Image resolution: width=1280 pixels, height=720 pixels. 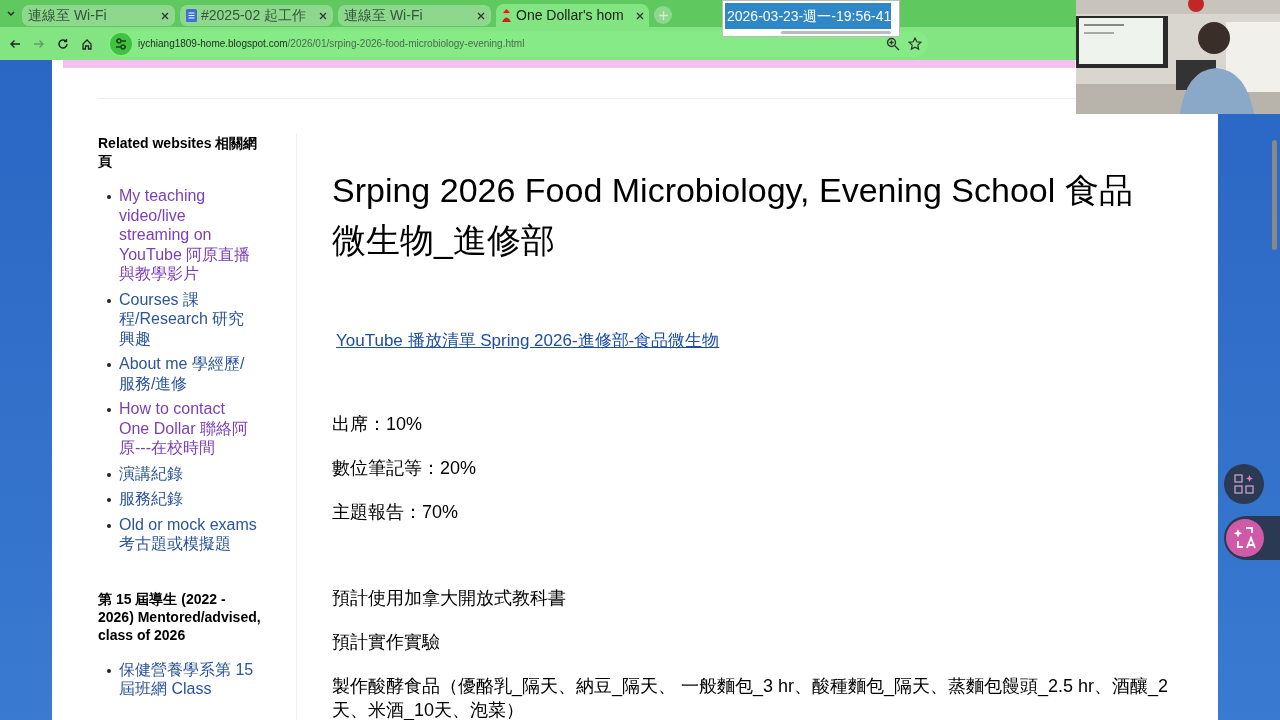 I want to click on reload-icon, so click(x=63, y=43).